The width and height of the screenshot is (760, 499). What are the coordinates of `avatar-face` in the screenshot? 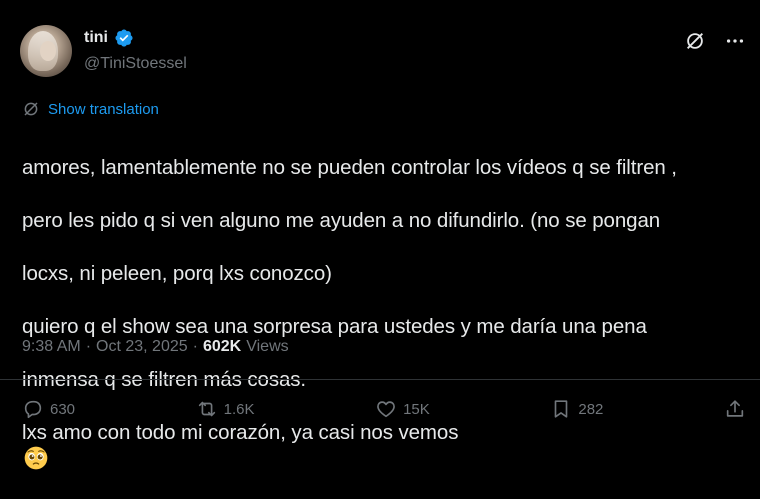 It's located at (48, 51).